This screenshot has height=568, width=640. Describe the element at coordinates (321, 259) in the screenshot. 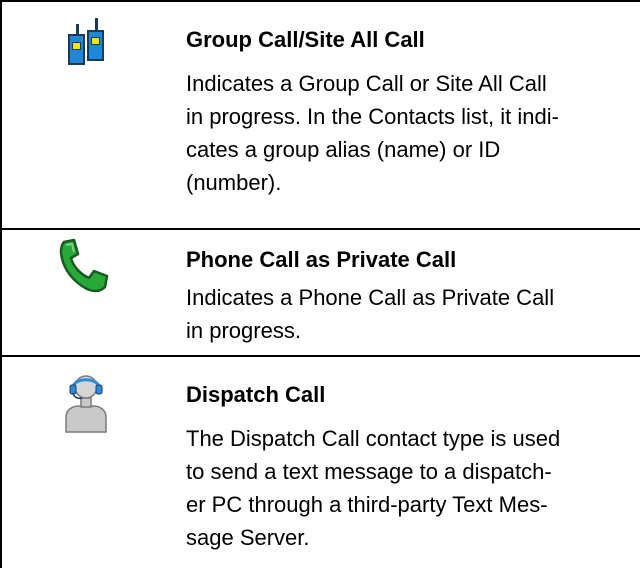

I see `row-title: Phone Call as Private Call` at that location.